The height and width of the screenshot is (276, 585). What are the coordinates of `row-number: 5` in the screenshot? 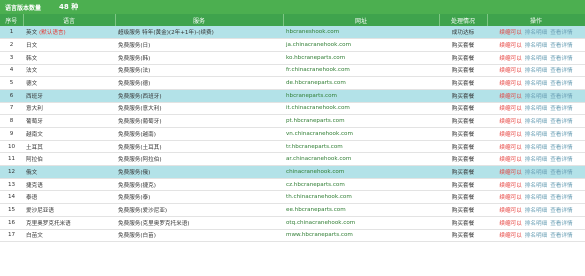 It's located at (11, 83).